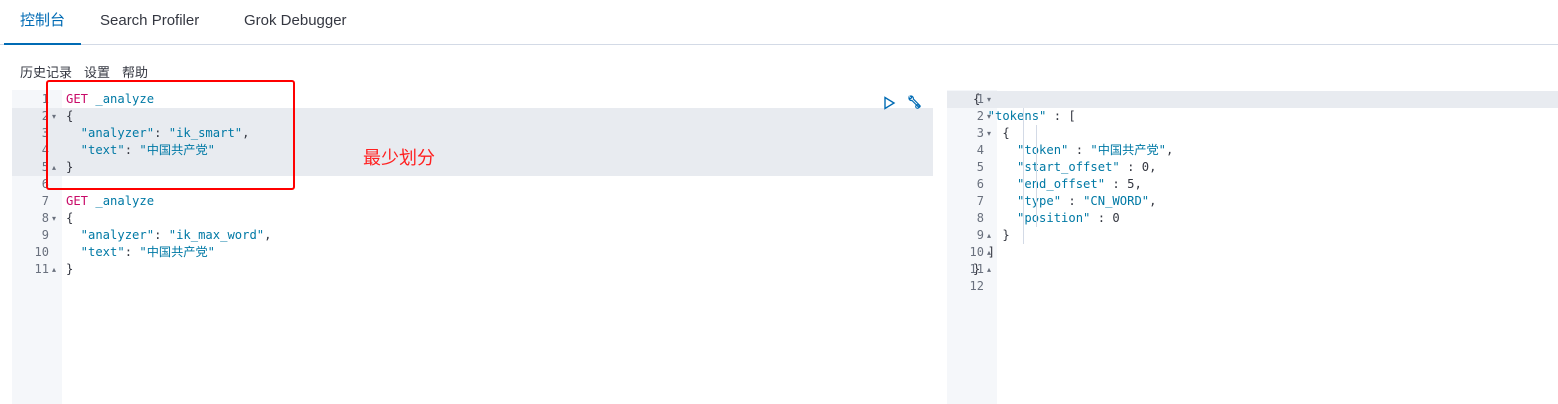 The width and height of the screenshot is (1558, 404). I want to click on code-line: ], so click(984, 252).